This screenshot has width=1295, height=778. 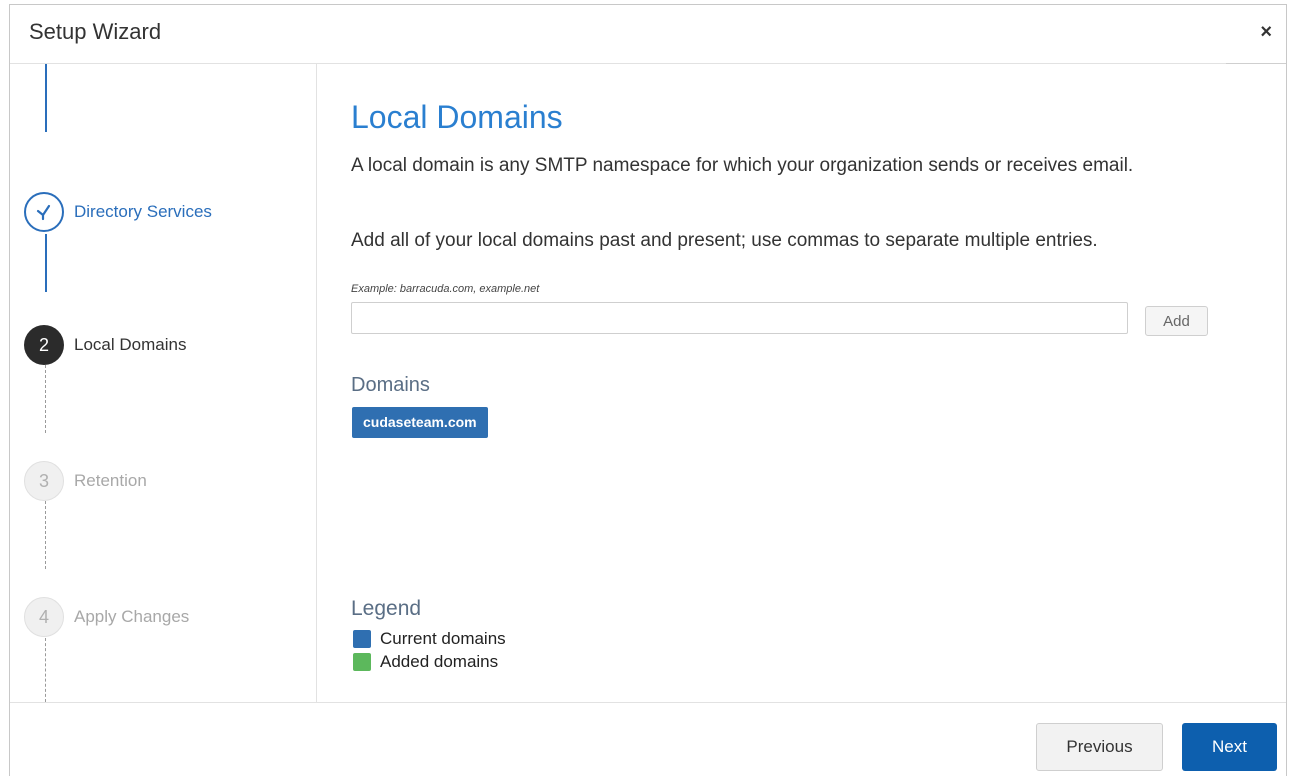 What do you see at coordinates (445, 289) in the screenshot?
I see `example-hint: Example: barracuda.com, example.net` at bounding box center [445, 289].